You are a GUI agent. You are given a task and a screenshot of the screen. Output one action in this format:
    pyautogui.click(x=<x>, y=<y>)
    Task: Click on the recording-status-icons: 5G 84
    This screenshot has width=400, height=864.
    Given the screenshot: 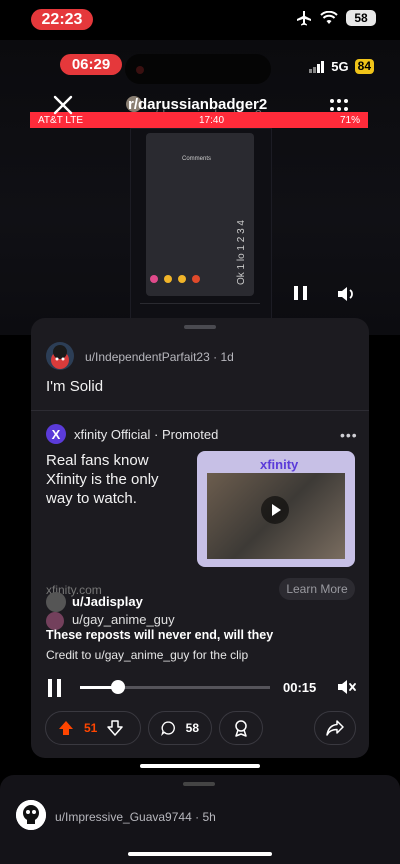 What is the action you would take?
    pyautogui.click(x=341, y=66)
    